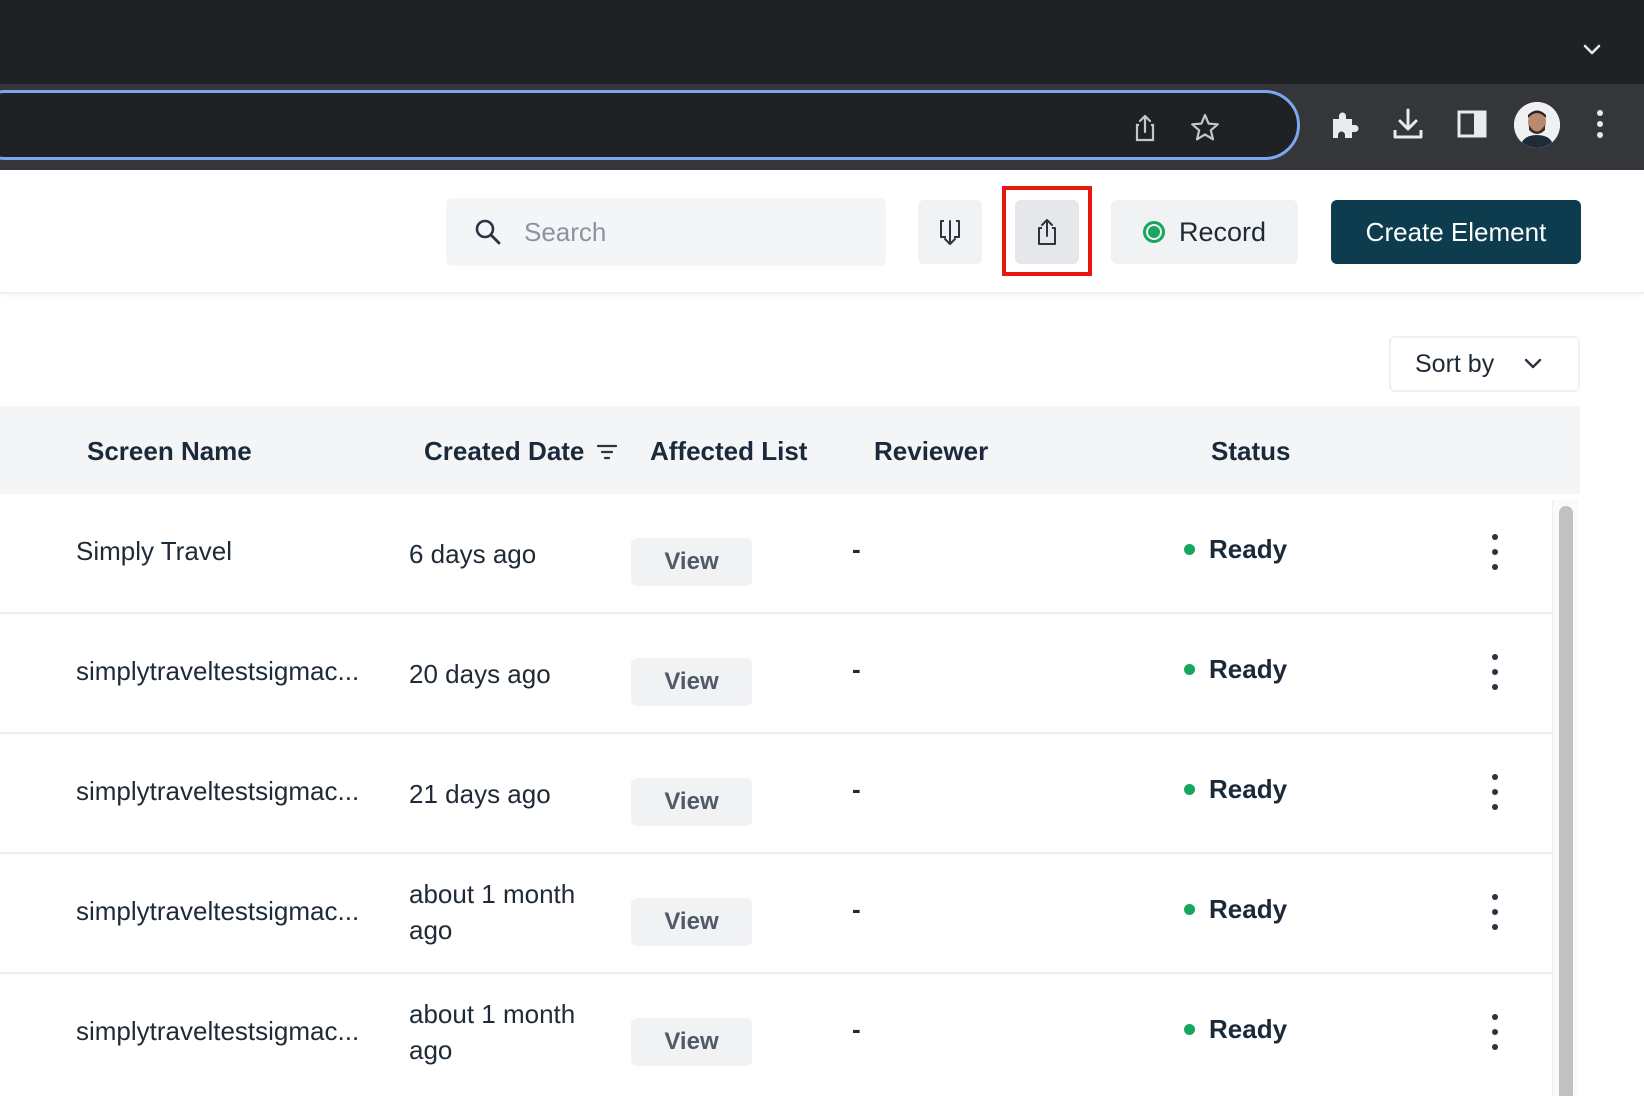 The width and height of the screenshot is (1644, 1096). I want to click on sort-by-label: Sort by, so click(1455, 363).